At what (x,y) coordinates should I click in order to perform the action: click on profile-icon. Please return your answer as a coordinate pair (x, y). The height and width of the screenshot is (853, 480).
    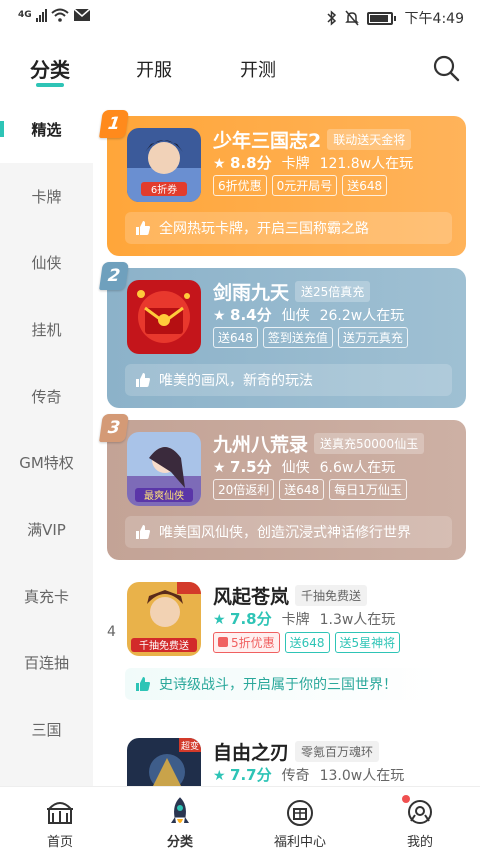
    Looking at the image, I should click on (420, 812).